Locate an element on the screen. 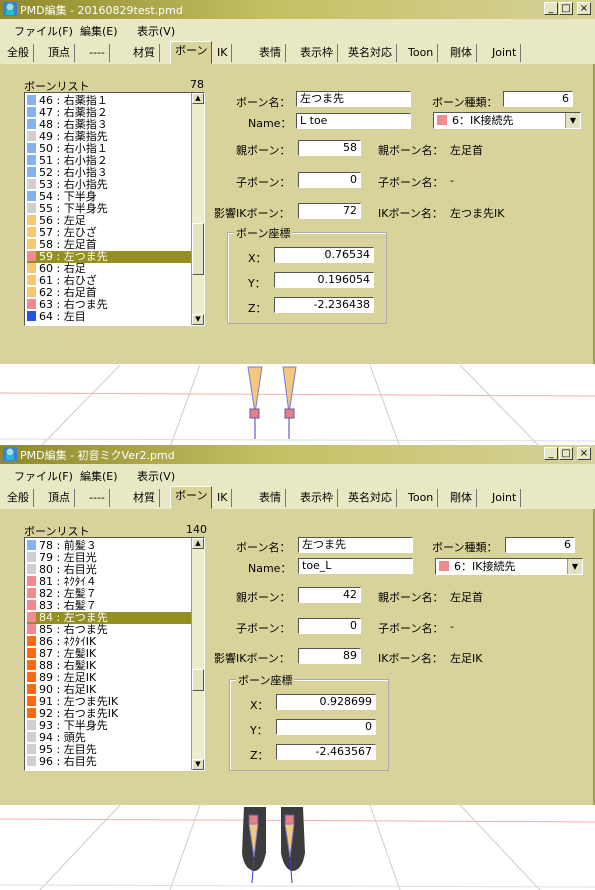 This screenshot has height=890, width=595. x-label: X： is located at coordinates (257, 258).